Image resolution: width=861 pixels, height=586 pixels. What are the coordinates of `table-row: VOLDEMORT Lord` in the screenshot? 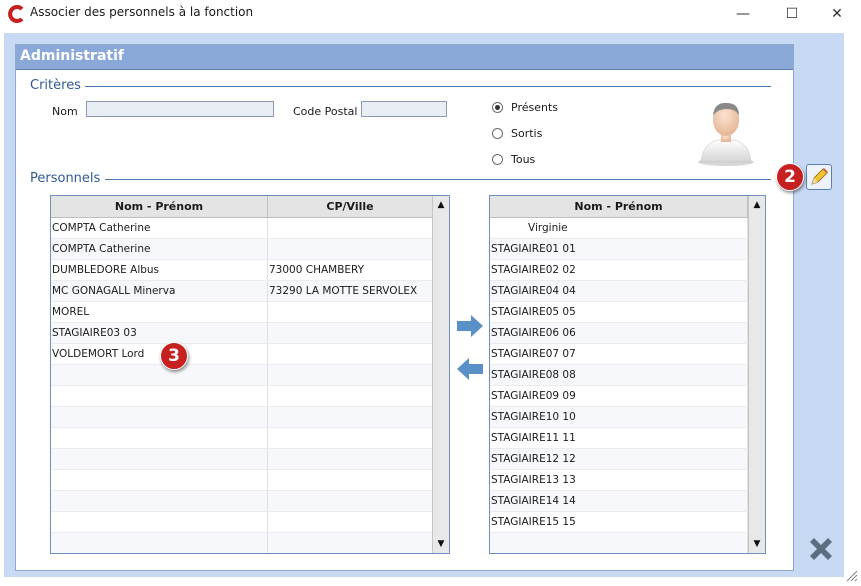 It's located at (250, 354).